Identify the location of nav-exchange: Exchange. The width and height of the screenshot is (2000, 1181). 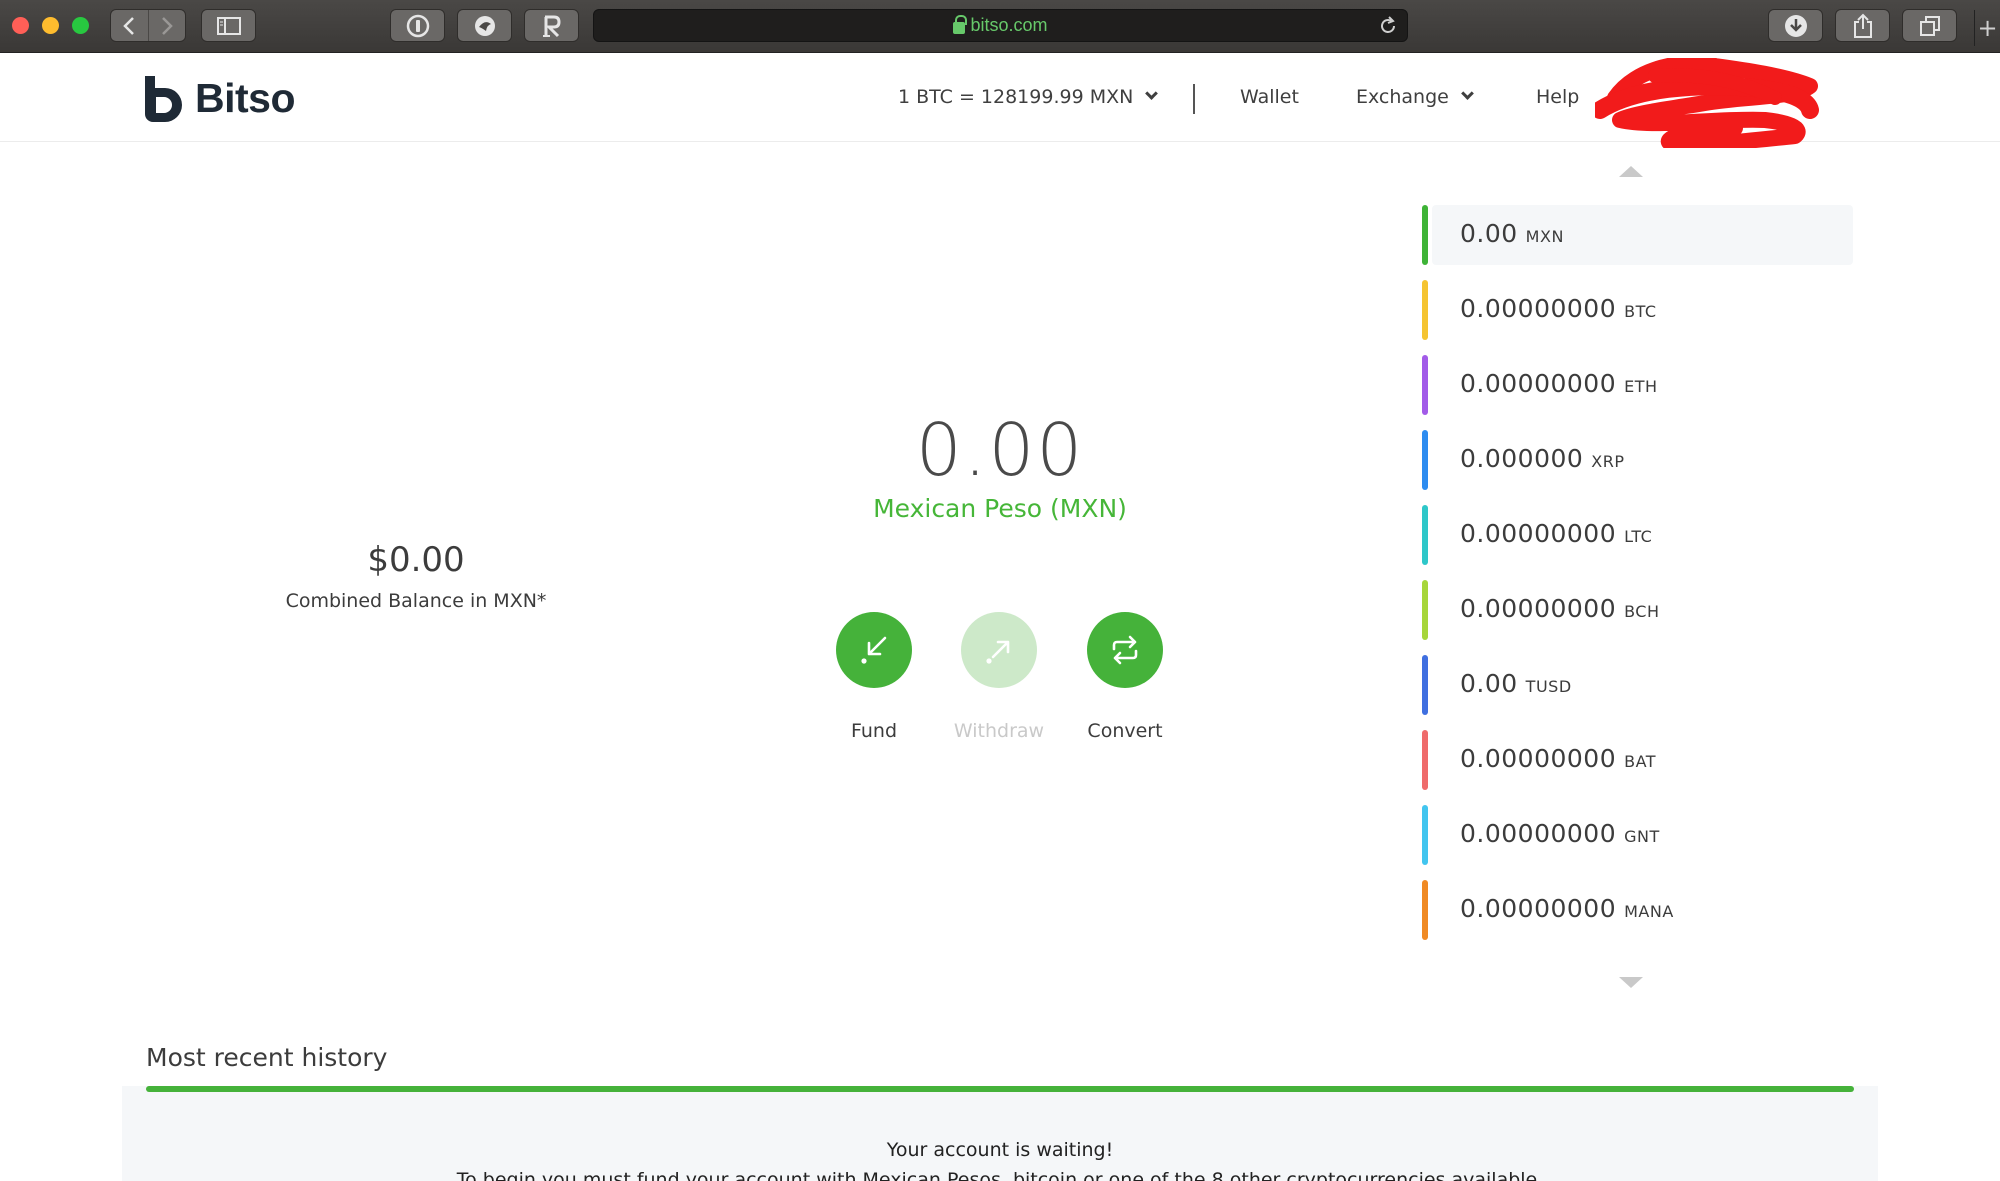
(1415, 97).